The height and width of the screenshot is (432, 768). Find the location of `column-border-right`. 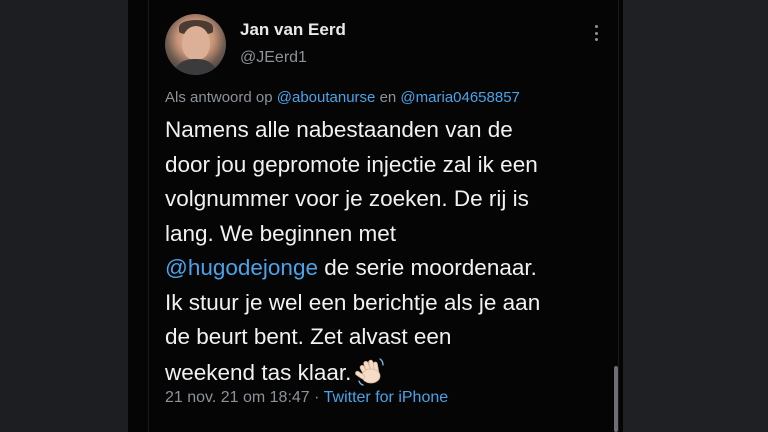

column-border-right is located at coordinates (618, 216).